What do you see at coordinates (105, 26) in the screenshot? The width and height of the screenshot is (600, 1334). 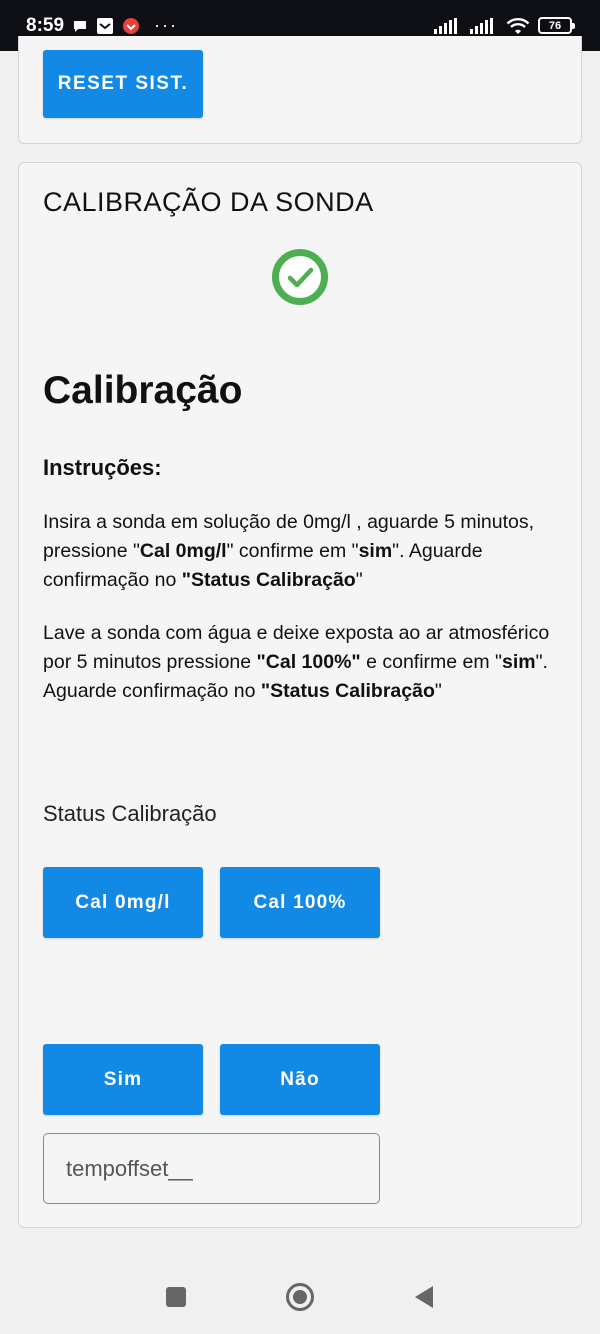 I see `inbox-icon` at bounding box center [105, 26].